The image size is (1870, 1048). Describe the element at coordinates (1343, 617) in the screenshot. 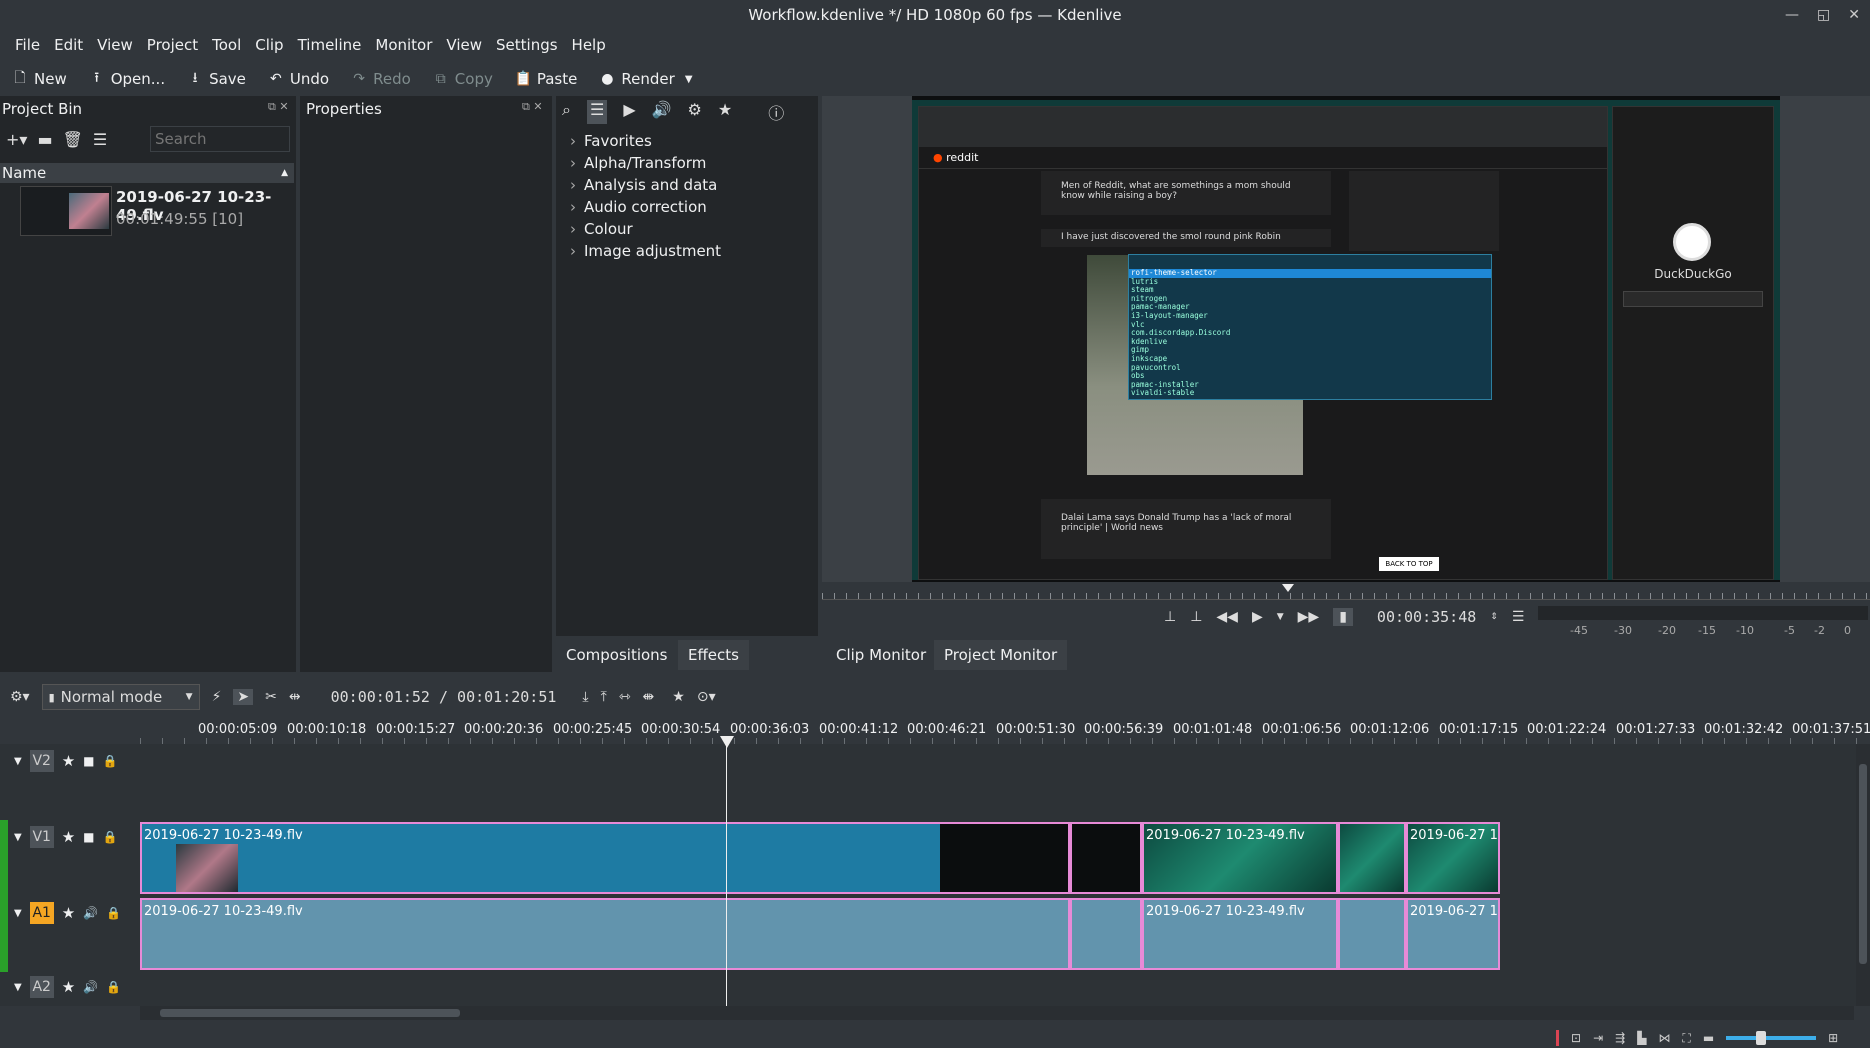

I see `loop-icon: ▮` at that location.